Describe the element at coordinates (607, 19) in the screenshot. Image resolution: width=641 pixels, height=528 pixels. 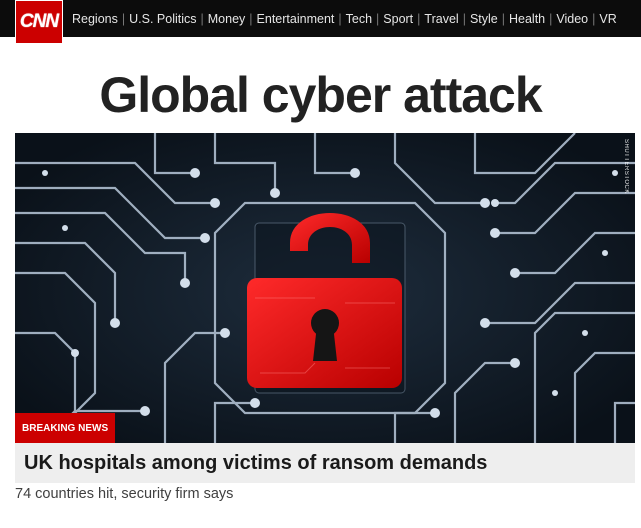
I see `nav-item-vr: VR` at that location.